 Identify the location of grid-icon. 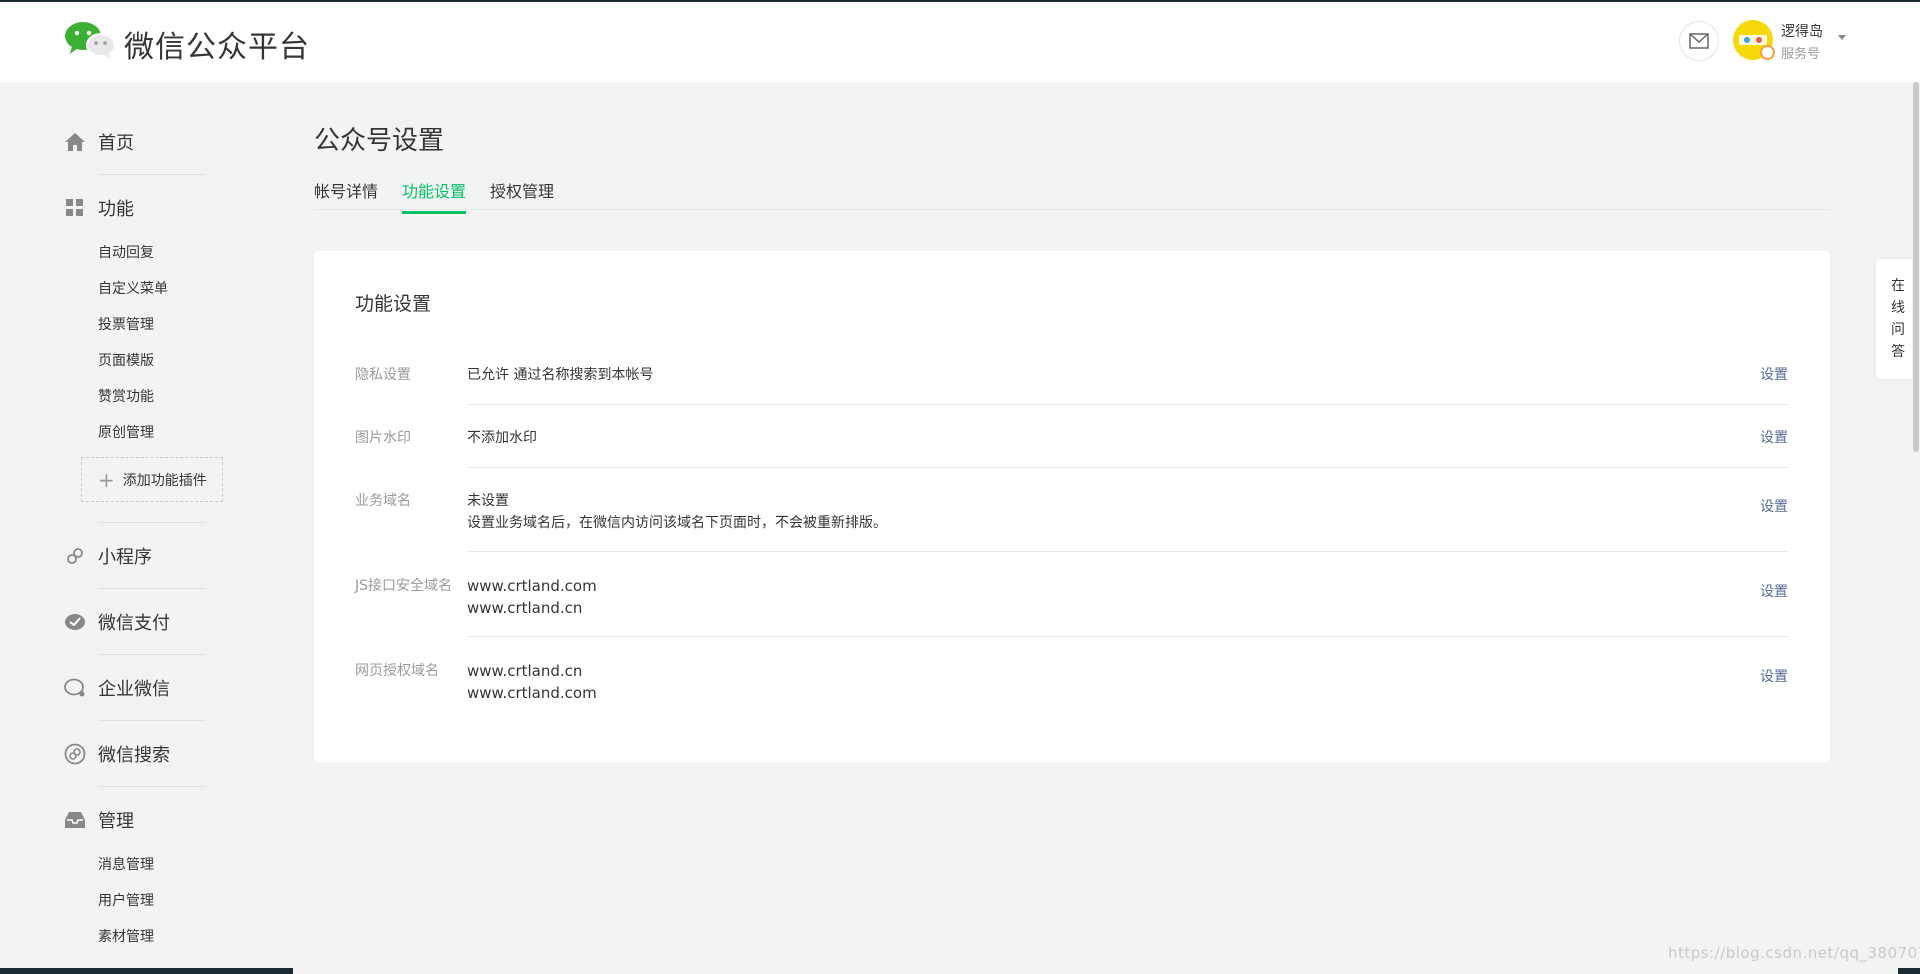
(75, 208).